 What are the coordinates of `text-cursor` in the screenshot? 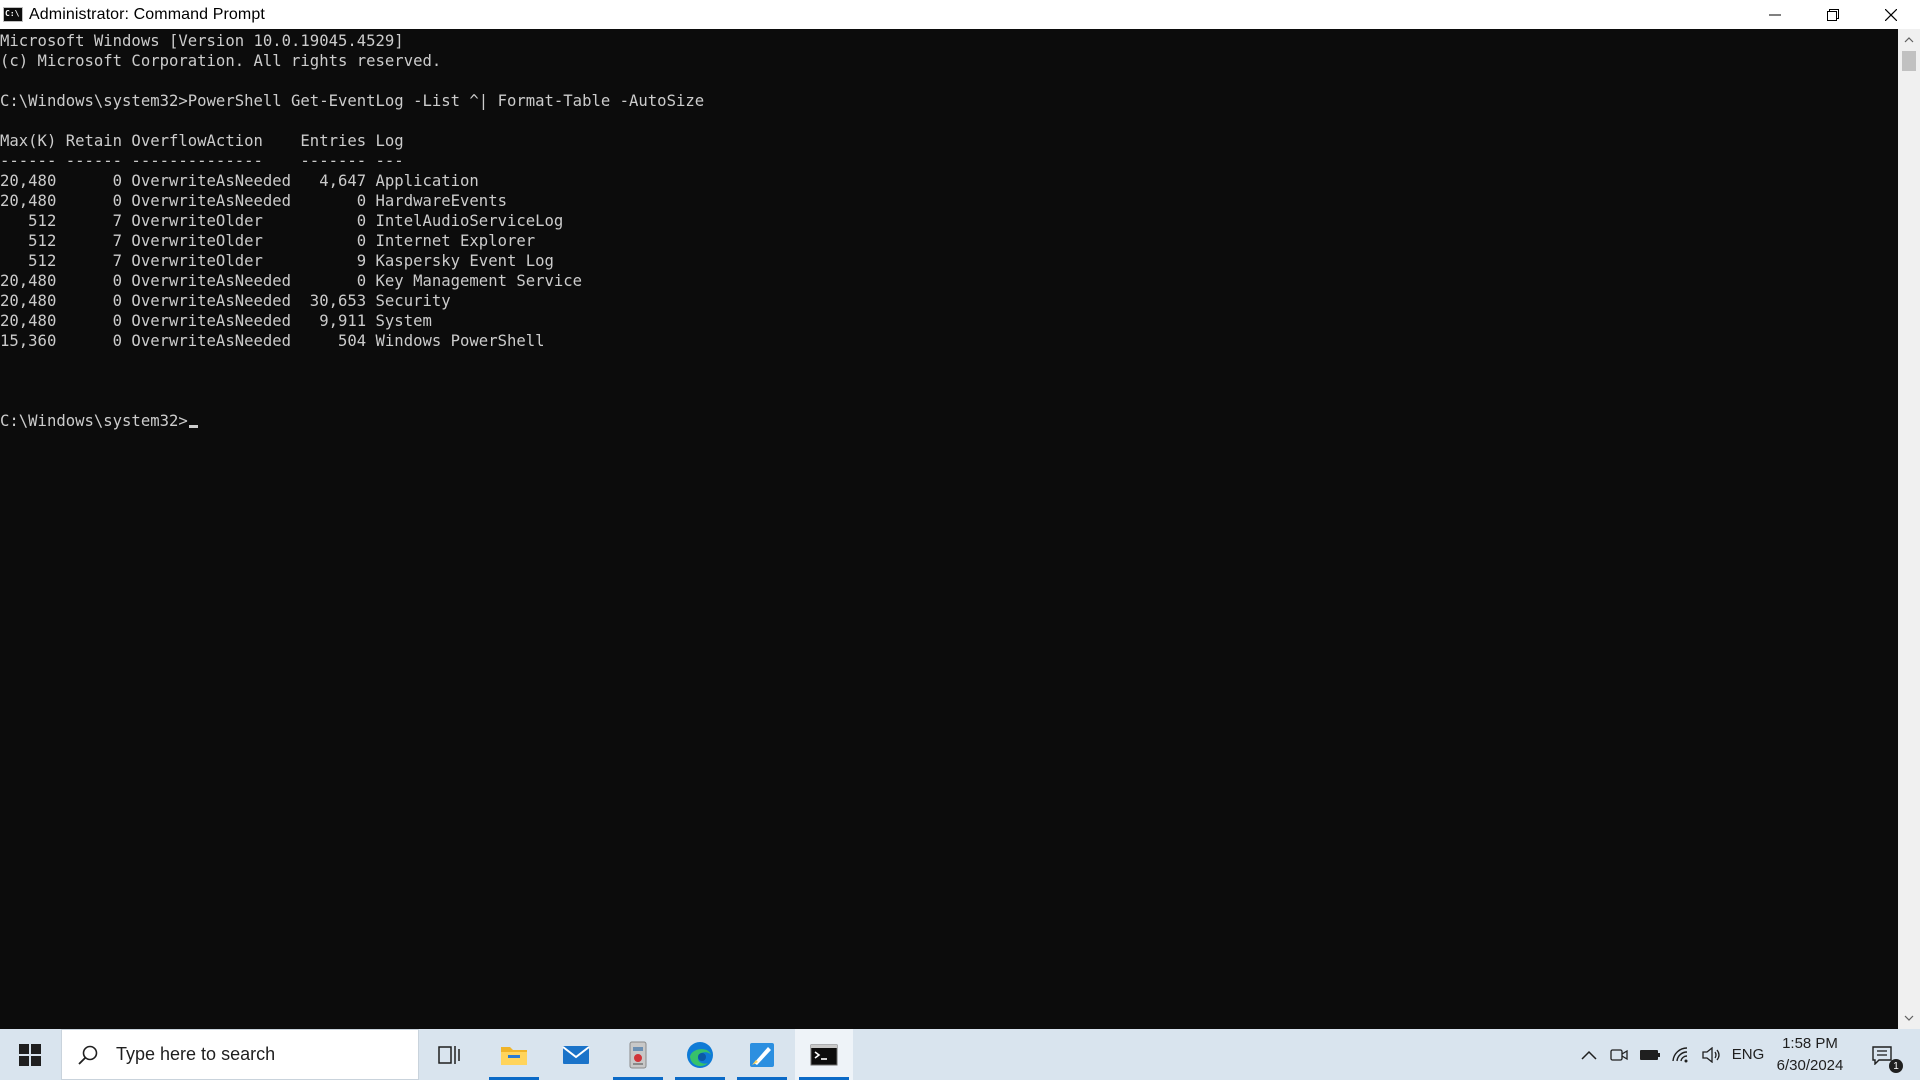 It's located at (193, 426).